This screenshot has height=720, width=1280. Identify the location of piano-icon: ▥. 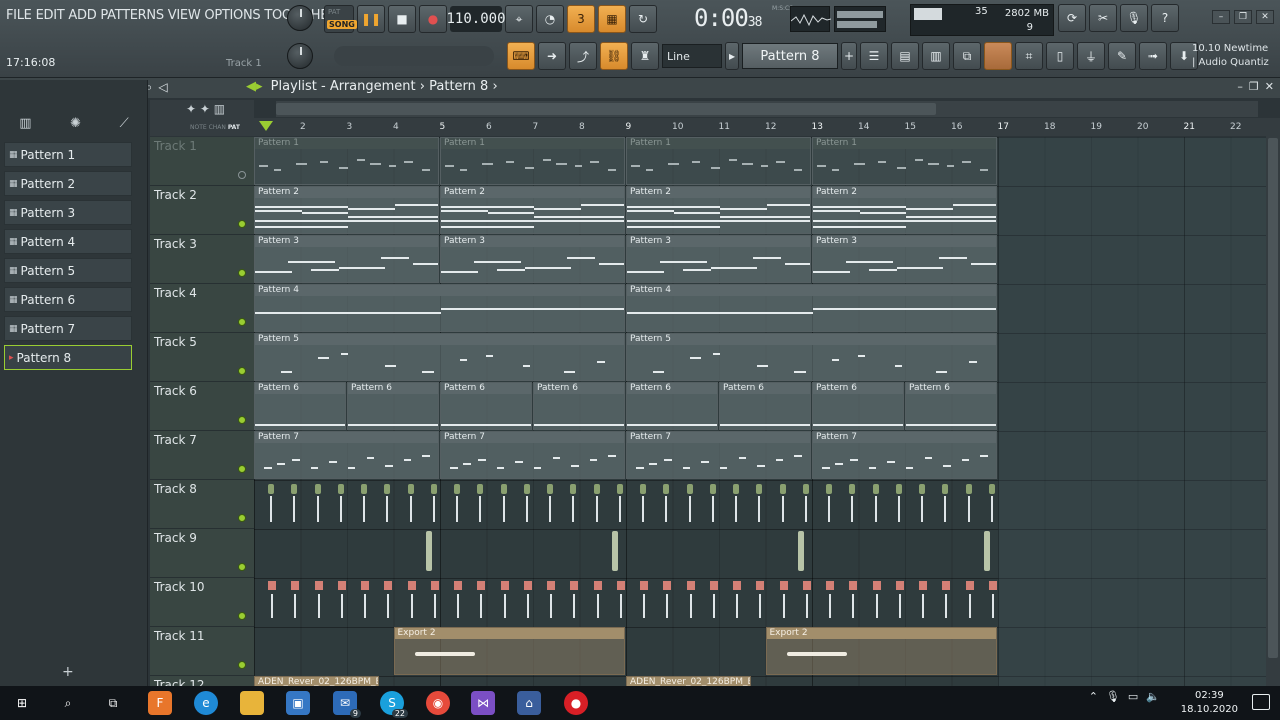
(25, 123).